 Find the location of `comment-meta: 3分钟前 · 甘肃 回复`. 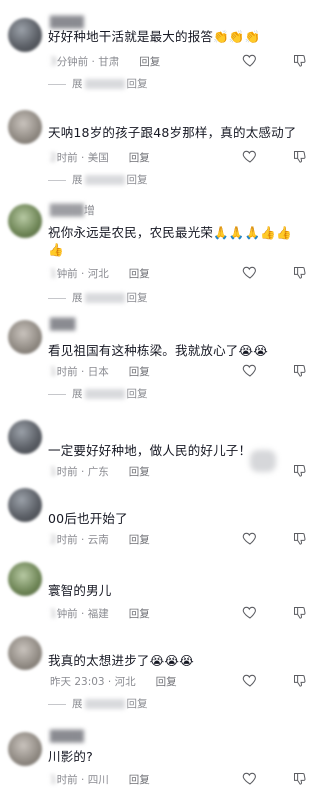

comment-meta: 3分钟前 · 甘肃 回复 is located at coordinates (105, 62).